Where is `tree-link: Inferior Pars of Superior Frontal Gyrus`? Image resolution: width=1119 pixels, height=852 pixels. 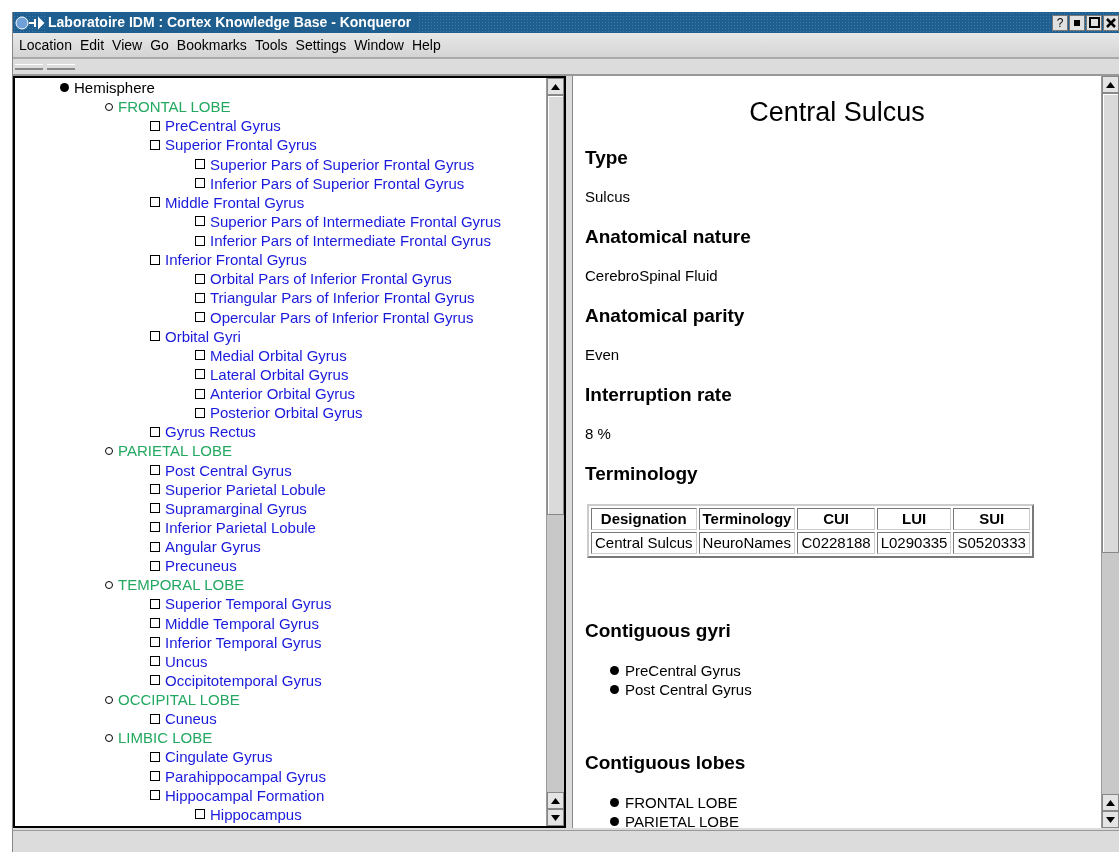 tree-link: Inferior Pars of Superior Frontal Gyrus is located at coordinates (337, 183).